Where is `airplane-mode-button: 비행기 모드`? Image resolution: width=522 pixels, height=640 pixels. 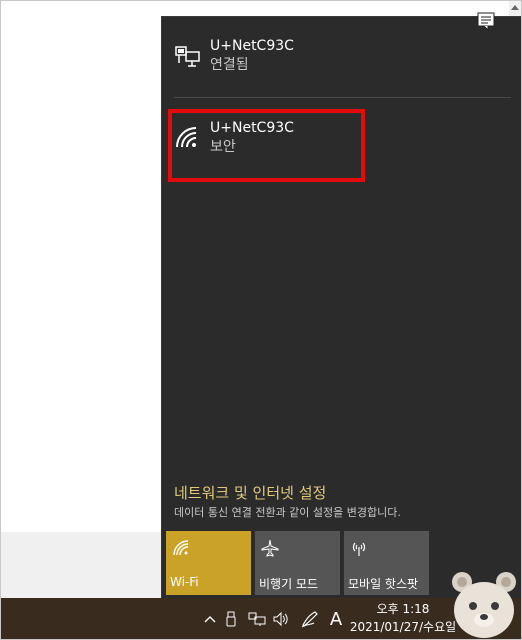
airplane-mode-button: 비행기 모드 is located at coordinates (297, 563).